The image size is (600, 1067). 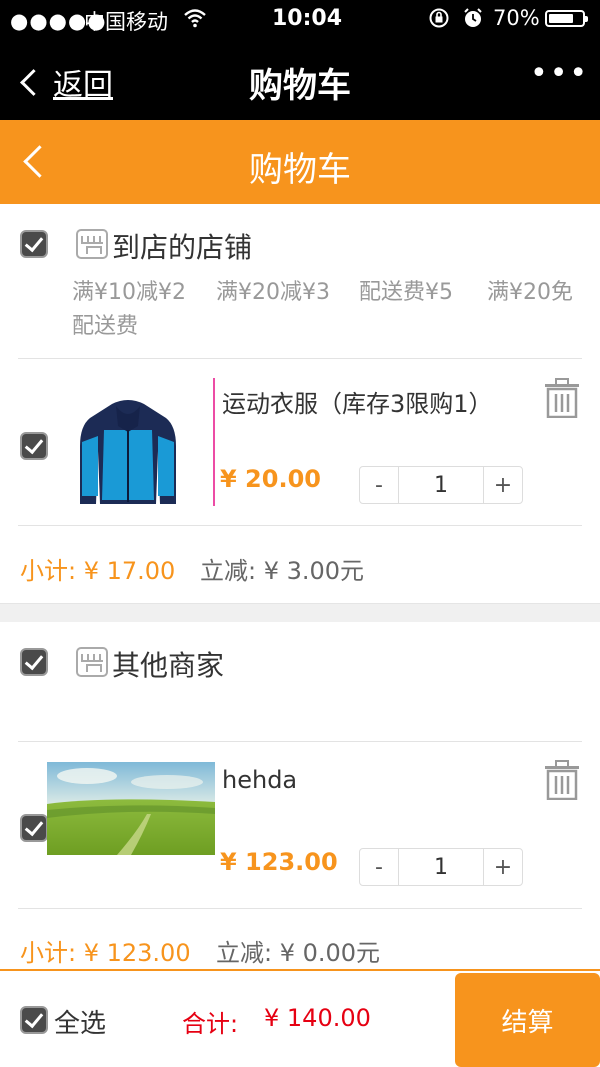 What do you see at coordinates (566, 18) in the screenshot?
I see `battery-icon` at bounding box center [566, 18].